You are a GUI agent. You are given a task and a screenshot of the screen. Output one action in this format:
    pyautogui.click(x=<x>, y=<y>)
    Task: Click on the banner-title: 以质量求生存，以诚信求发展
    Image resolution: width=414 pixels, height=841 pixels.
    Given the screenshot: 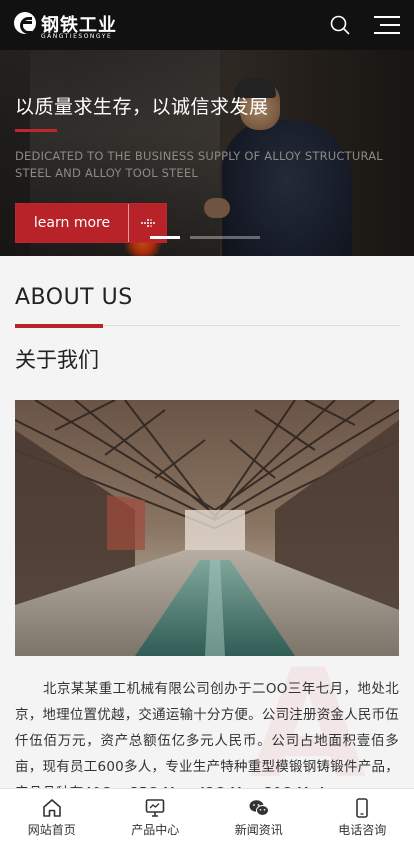 What is the action you would take?
    pyautogui.click(x=142, y=105)
    